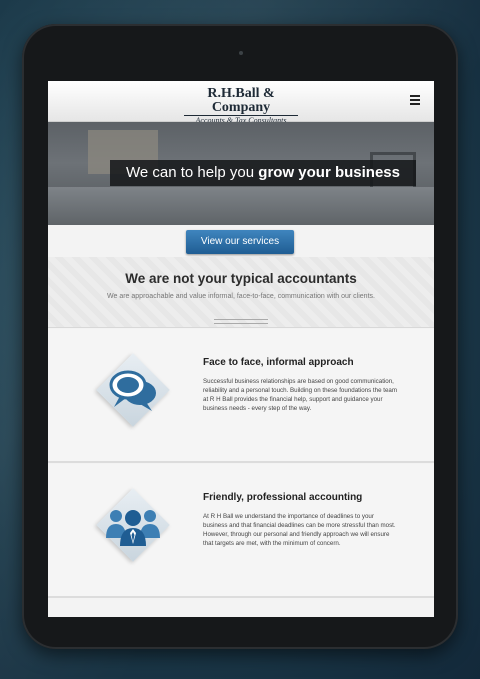 This screenshot has height=679, width=480. What do you see at coordinates (133, 390) in the screenshot?
I see `speech-bubbles-icon` at bounding box center [133, 390].